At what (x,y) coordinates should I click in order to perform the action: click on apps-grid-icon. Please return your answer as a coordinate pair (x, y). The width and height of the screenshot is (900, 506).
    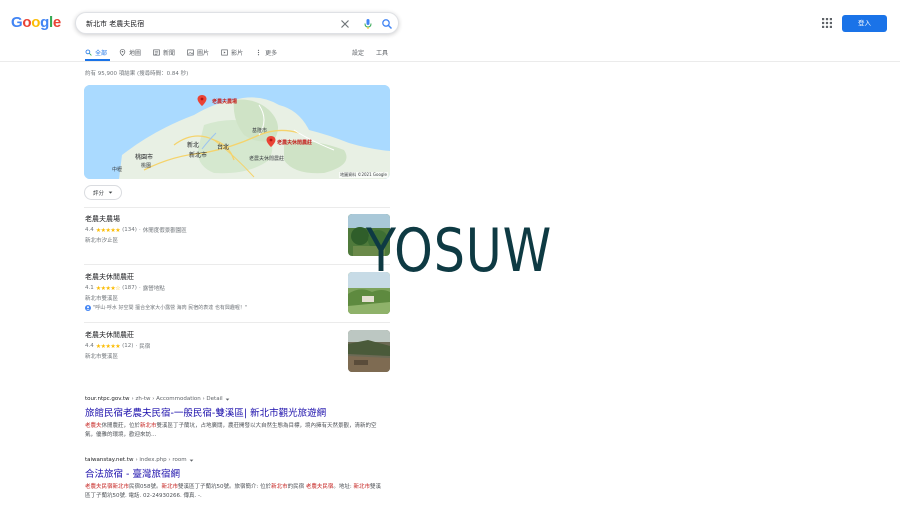
    Looking at the image, I should click on (827, 23).